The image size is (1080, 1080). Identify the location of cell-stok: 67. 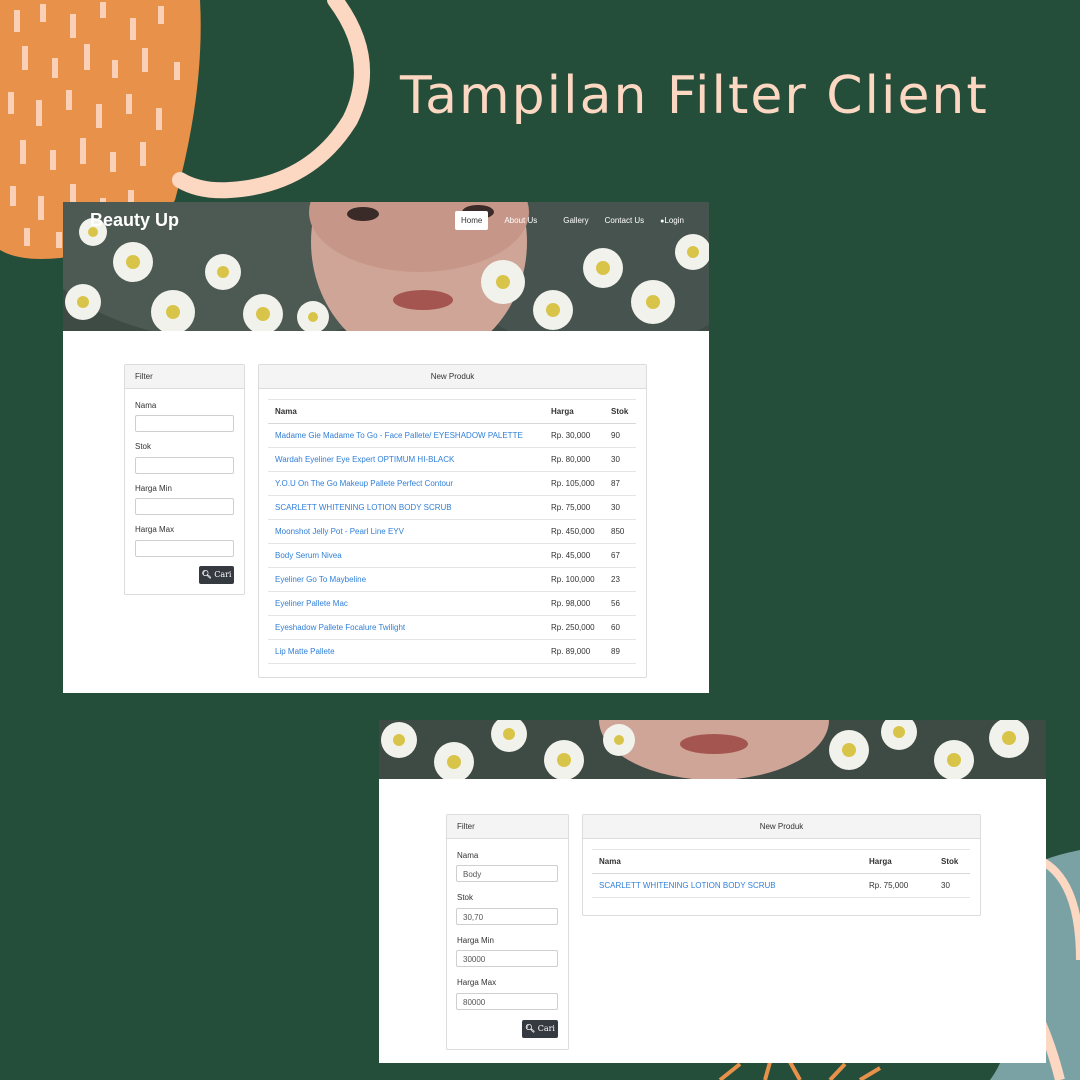
(620, 555).